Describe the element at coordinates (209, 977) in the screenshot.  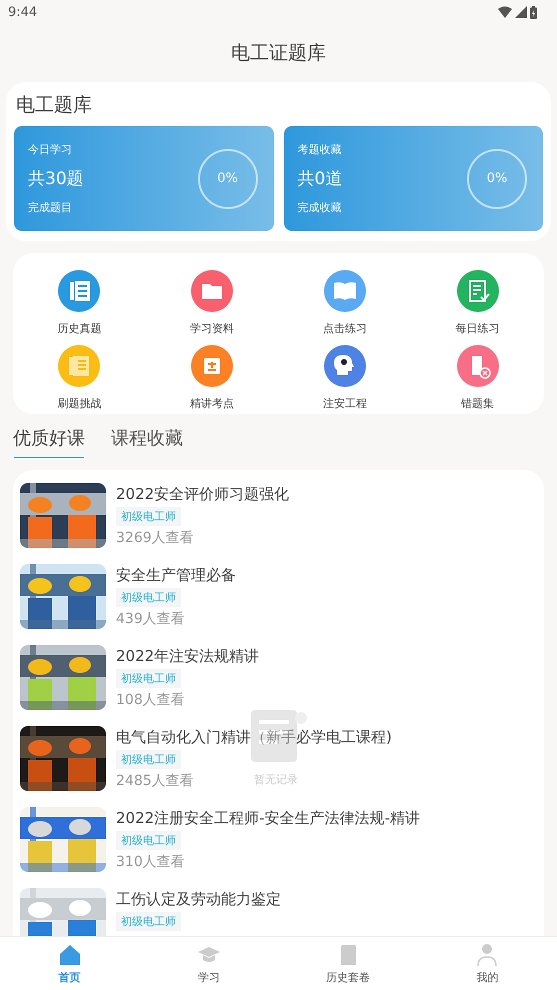
I see `nav-tab: 学习` at that location.